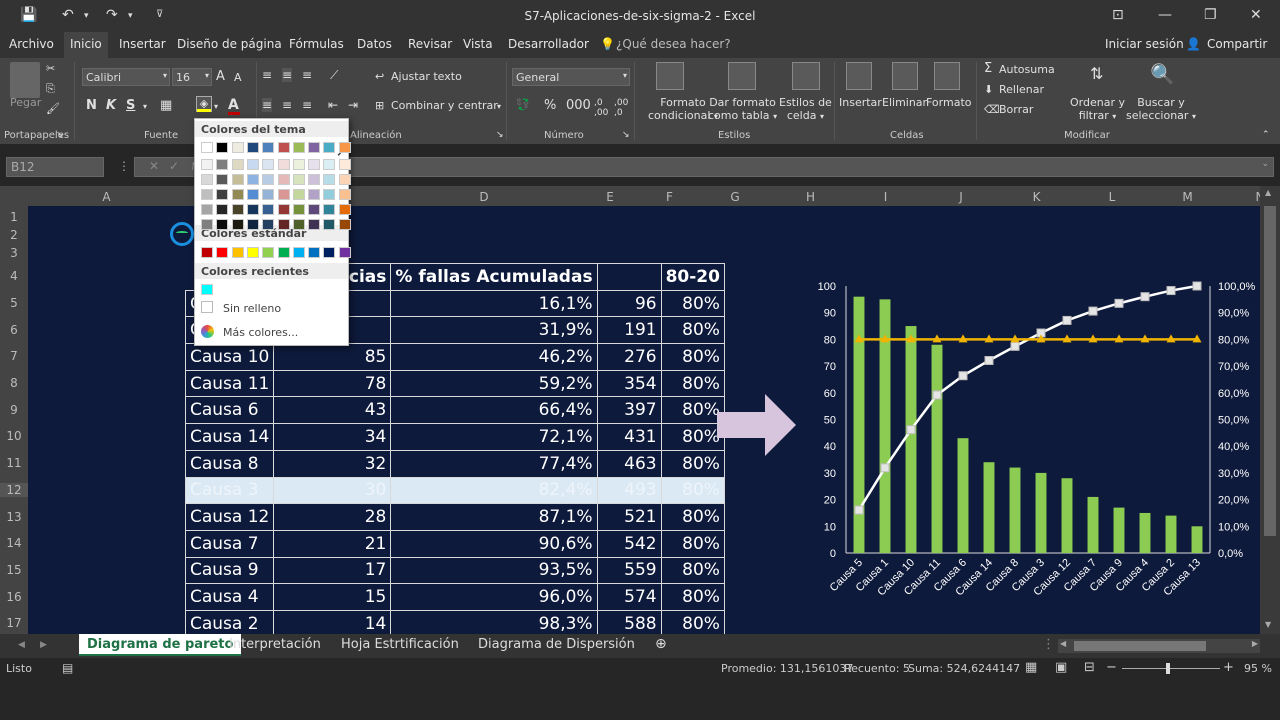 The width and height of the screenshot is (1280, 720). What do you see at coordinates (1118, 15) in the screenshot?
I see `ribbon-display-icon: ⊡` at bounding box center [1118, 15].